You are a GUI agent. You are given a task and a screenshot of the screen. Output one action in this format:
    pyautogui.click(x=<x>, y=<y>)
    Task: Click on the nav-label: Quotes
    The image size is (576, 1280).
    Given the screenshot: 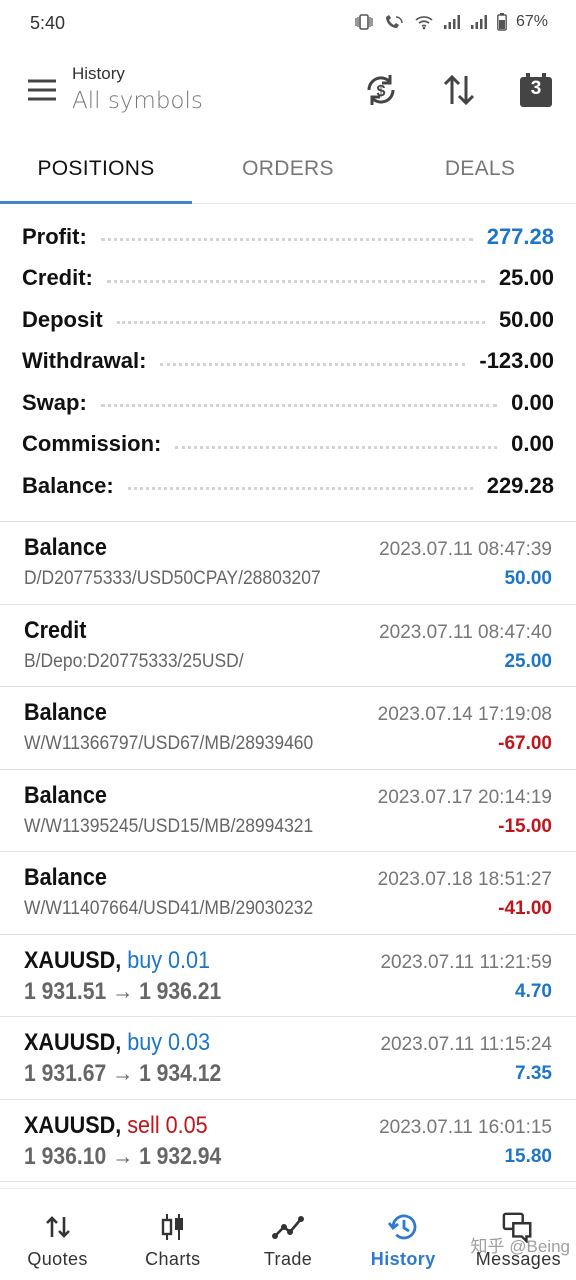 What is the action you would take?
    pyautogui.click(x=57, y=1259)
    